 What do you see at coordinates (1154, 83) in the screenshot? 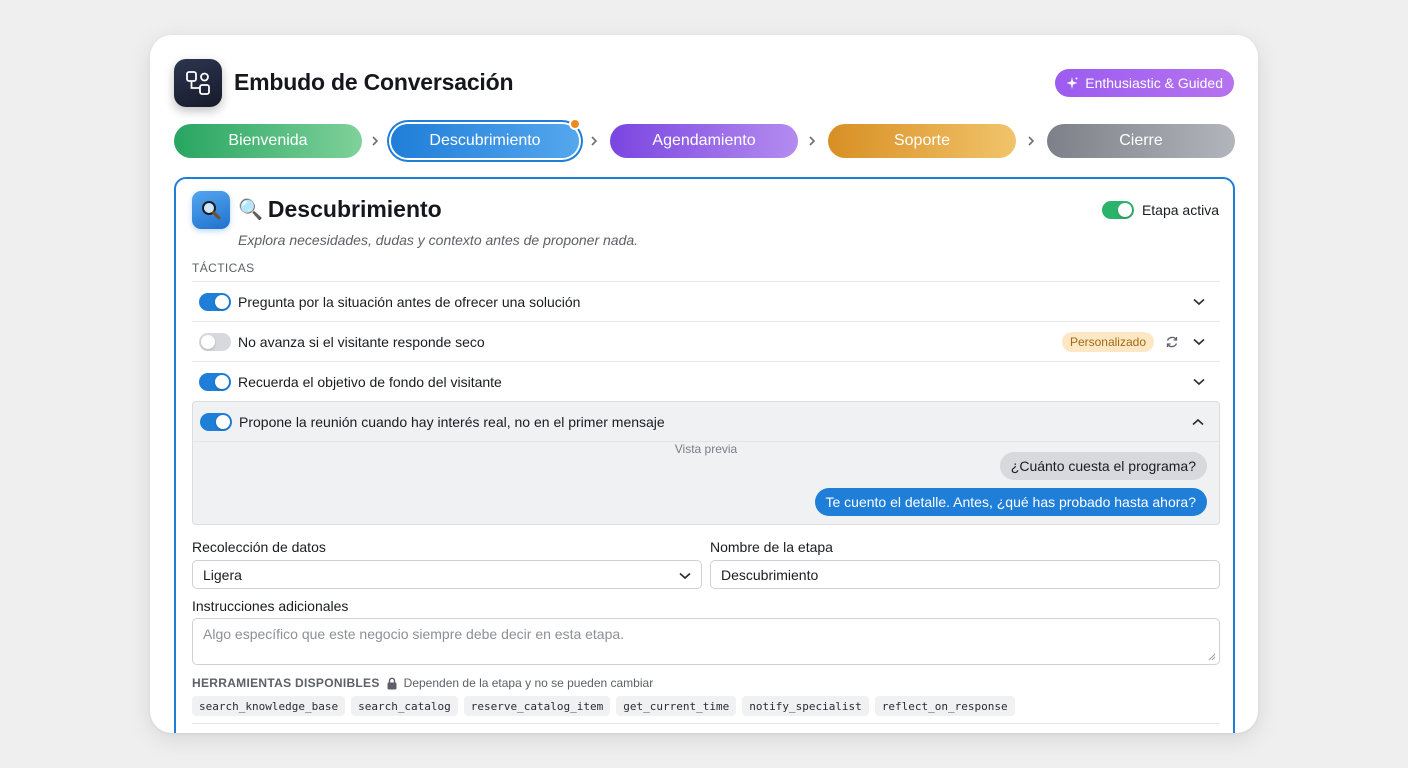
I see `persona-label: Enthusiastic & Guided` at bounding box center [1154, 83].